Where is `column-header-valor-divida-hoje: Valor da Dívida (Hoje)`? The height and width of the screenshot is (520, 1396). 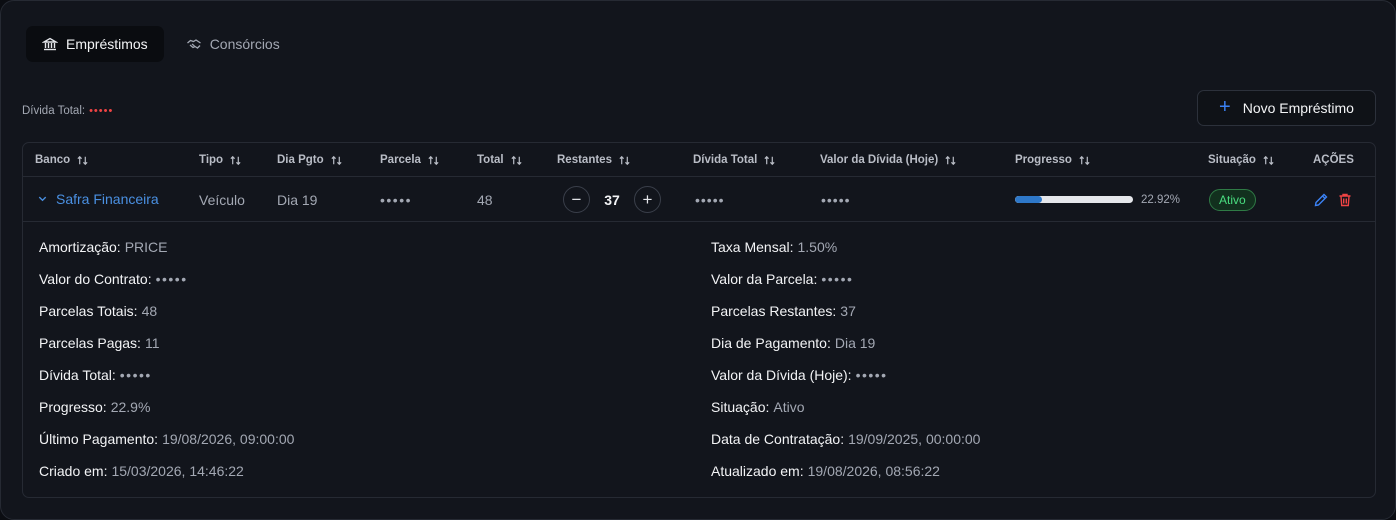 column-header-valor-divida-hoje: Valor da Dívida (Hoje) is located at coordinates (888, 160).